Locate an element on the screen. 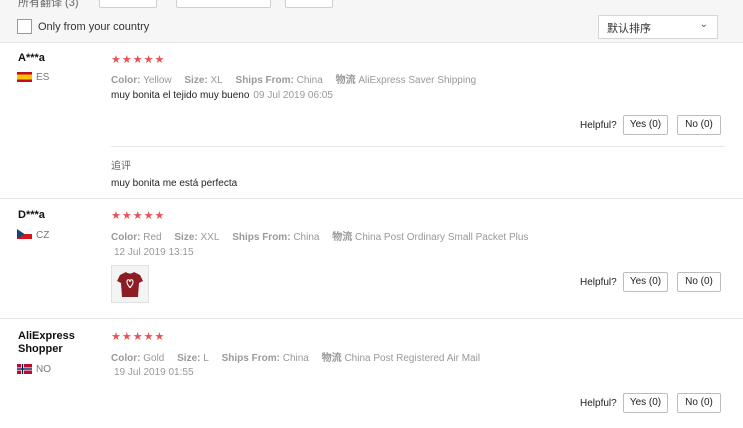  additional-review-text: muy bonita me está perfecta is located at coordinates (174, 183).